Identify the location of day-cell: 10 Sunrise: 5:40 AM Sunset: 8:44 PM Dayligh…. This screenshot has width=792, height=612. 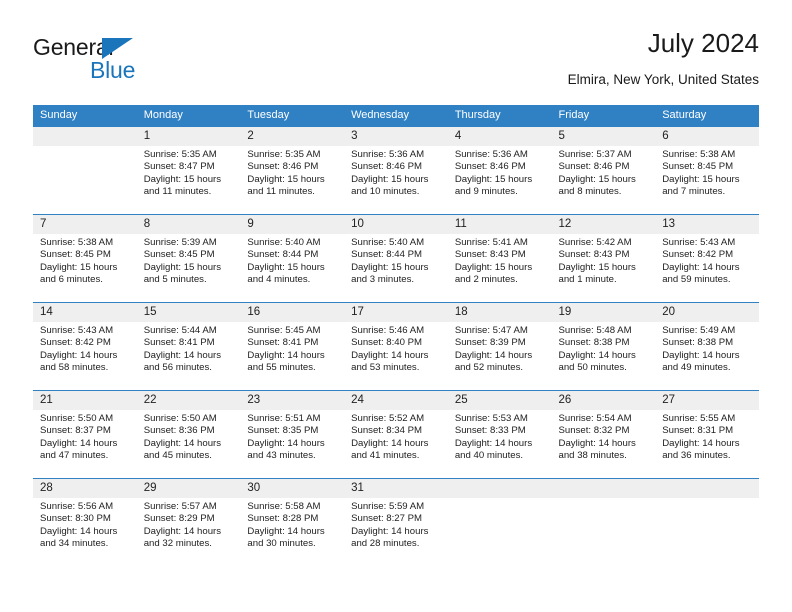
(396, 258).